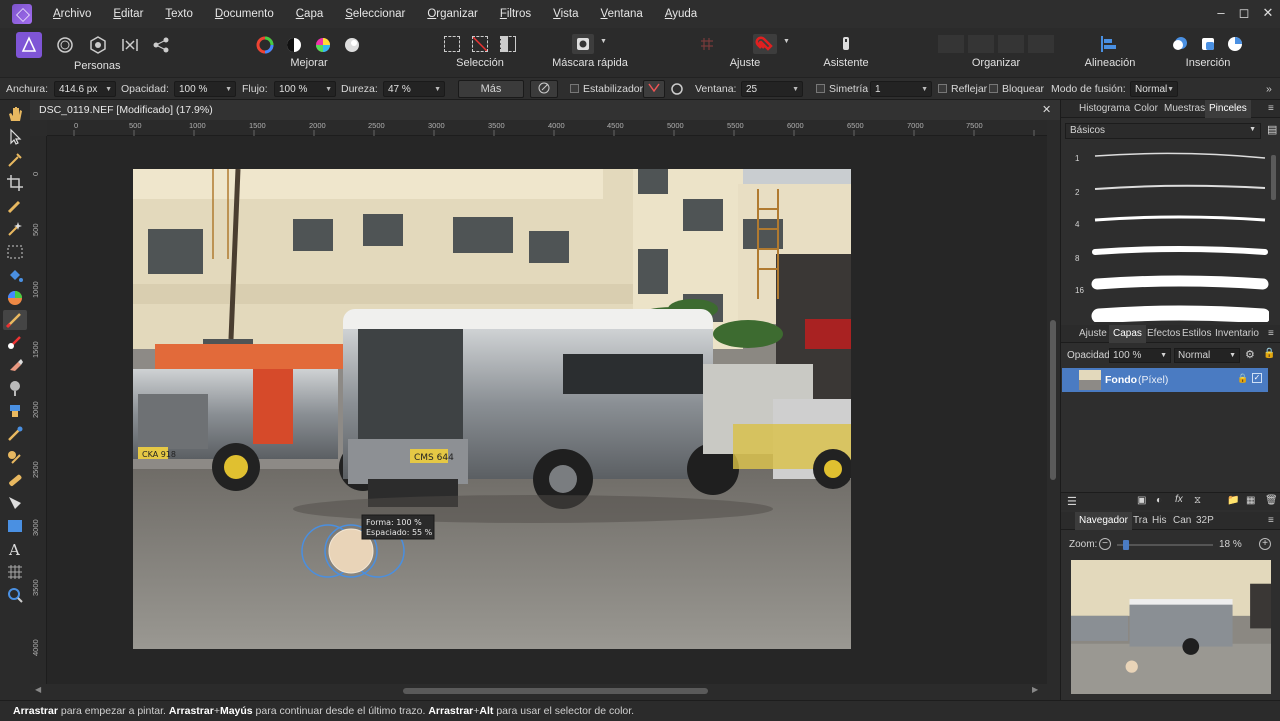  Describe the element at coordinates (1046, 109) in the screenshot. I see `close-document-icon: ✕` at that location.